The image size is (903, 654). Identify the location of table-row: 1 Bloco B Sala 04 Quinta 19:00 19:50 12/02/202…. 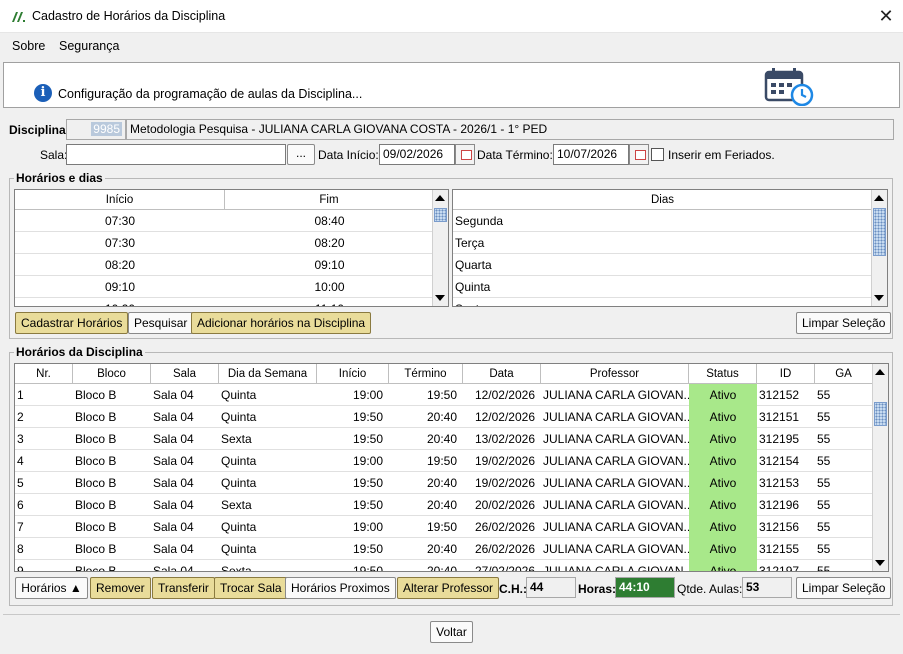
(444, 395).